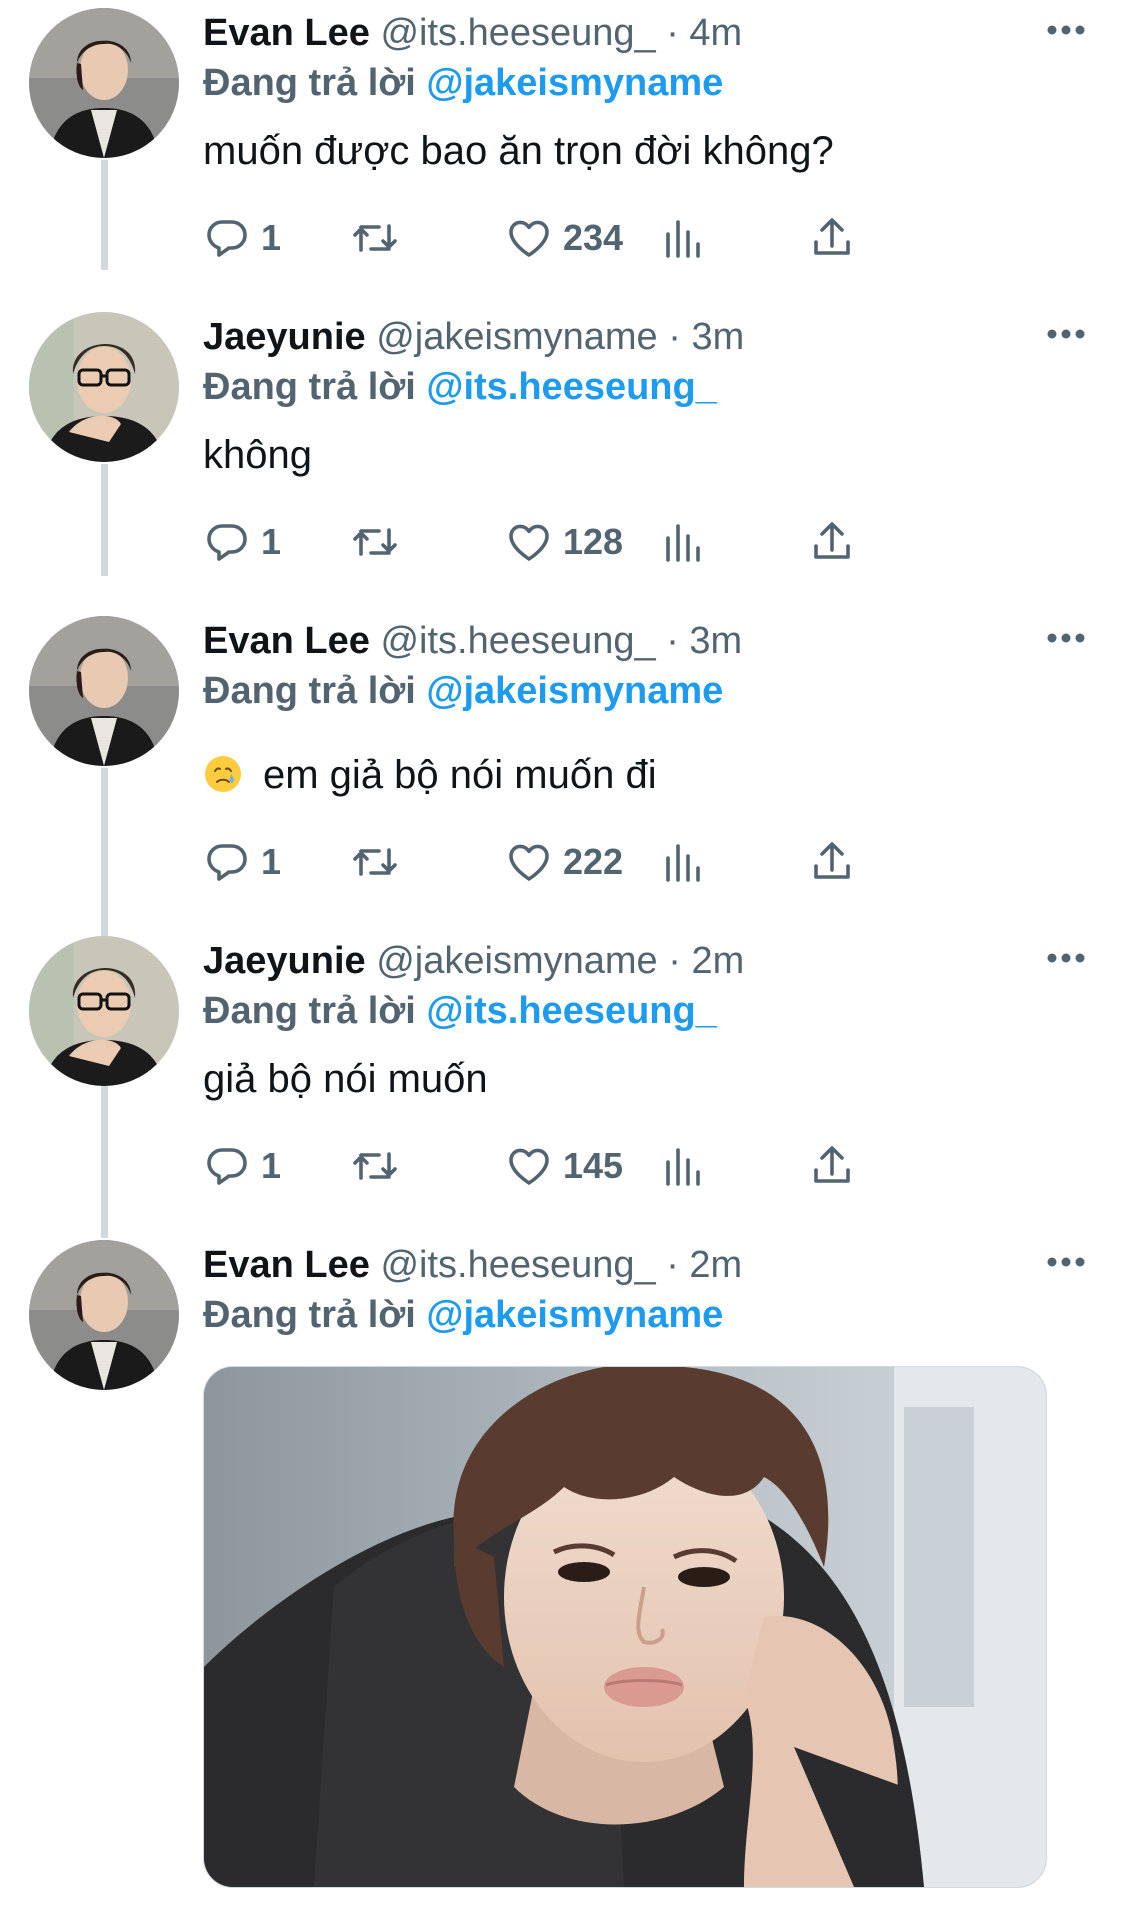 This screenshot has height=1920, width=1139. I want to click on tweet-header: Evan Lee @its.heeseung_ · 3m, so click(472, 641).